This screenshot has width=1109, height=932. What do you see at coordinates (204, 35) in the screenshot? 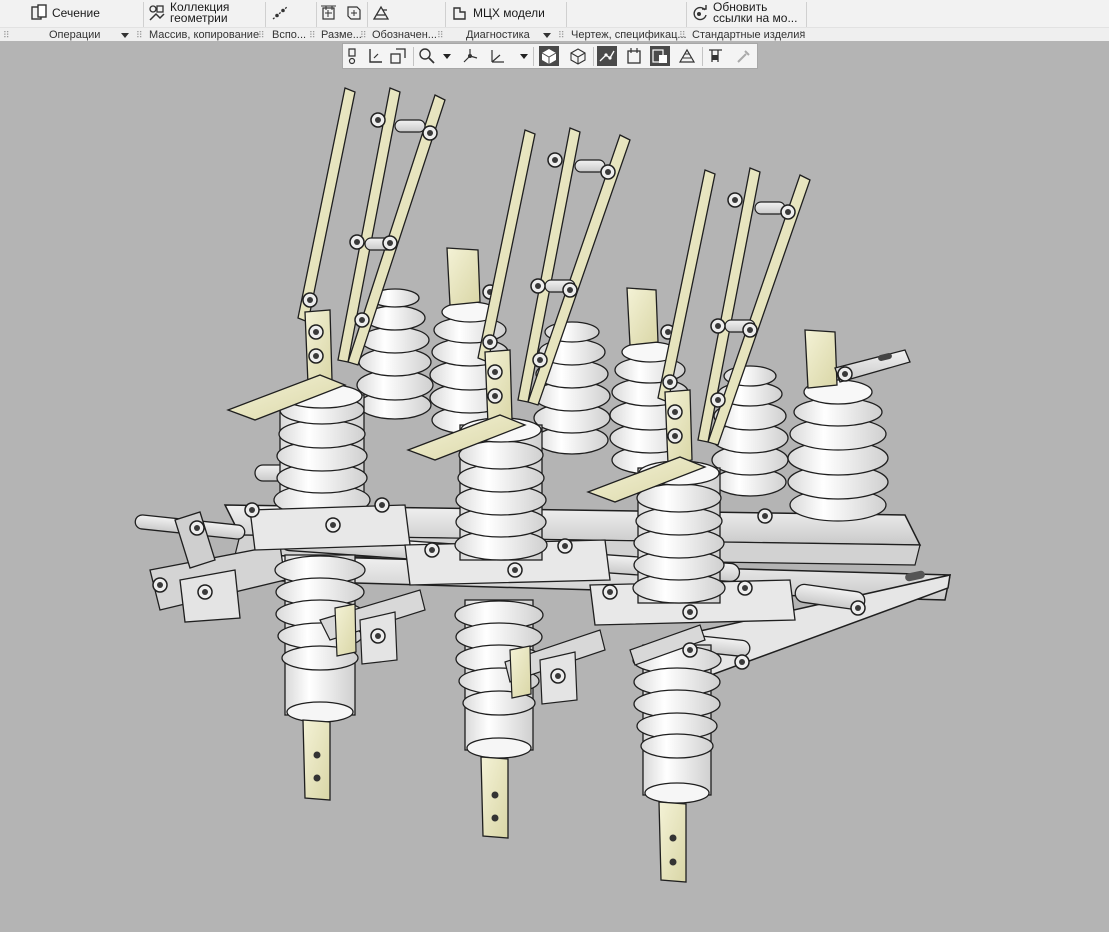
I see `group-array-copy: Массив, копирование` at bounding box center [204, 35].